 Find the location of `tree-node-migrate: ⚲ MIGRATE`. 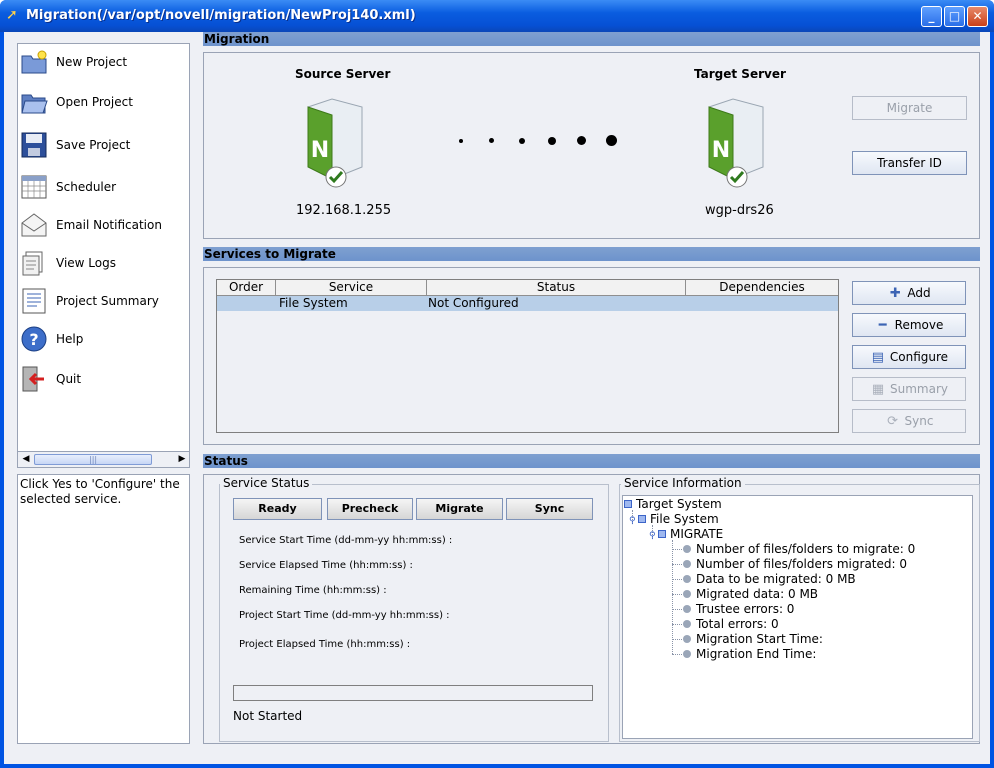

tree-node-migrate: ⚲ MIGRATE is located at coordinates (686, 535).